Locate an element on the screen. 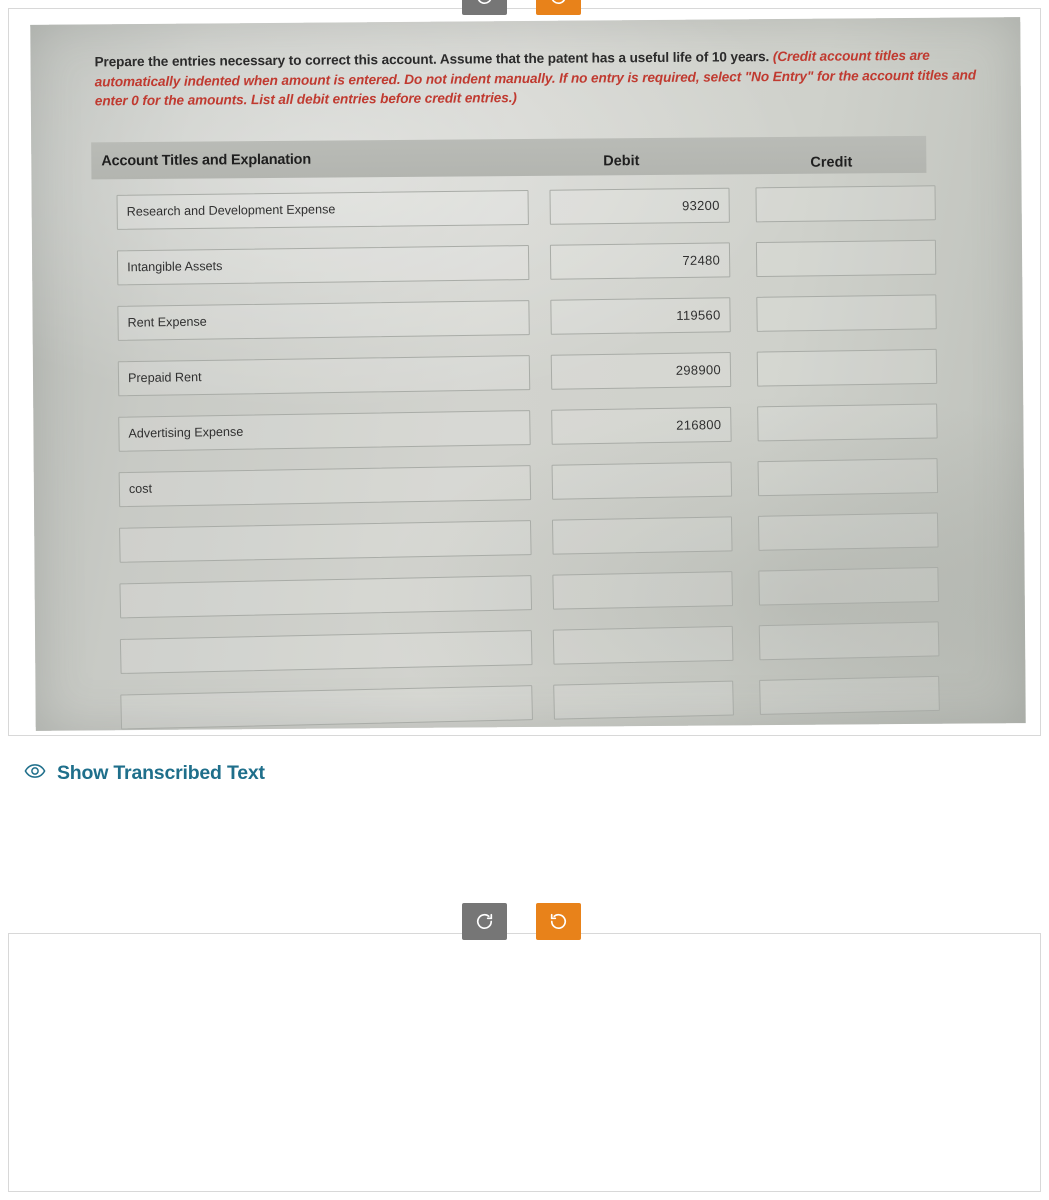  eye-icon is located at coordinates (35, 773).